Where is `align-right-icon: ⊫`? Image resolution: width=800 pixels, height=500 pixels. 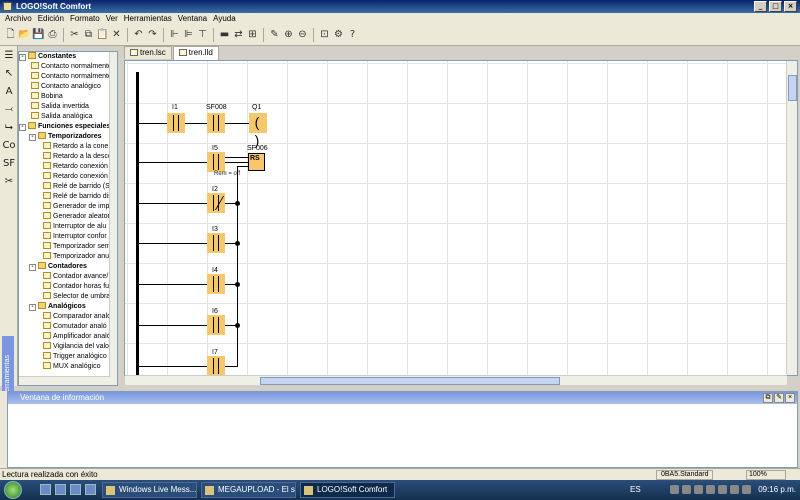 align-right-icon: ⊫ is located at coordinates (188, 35).